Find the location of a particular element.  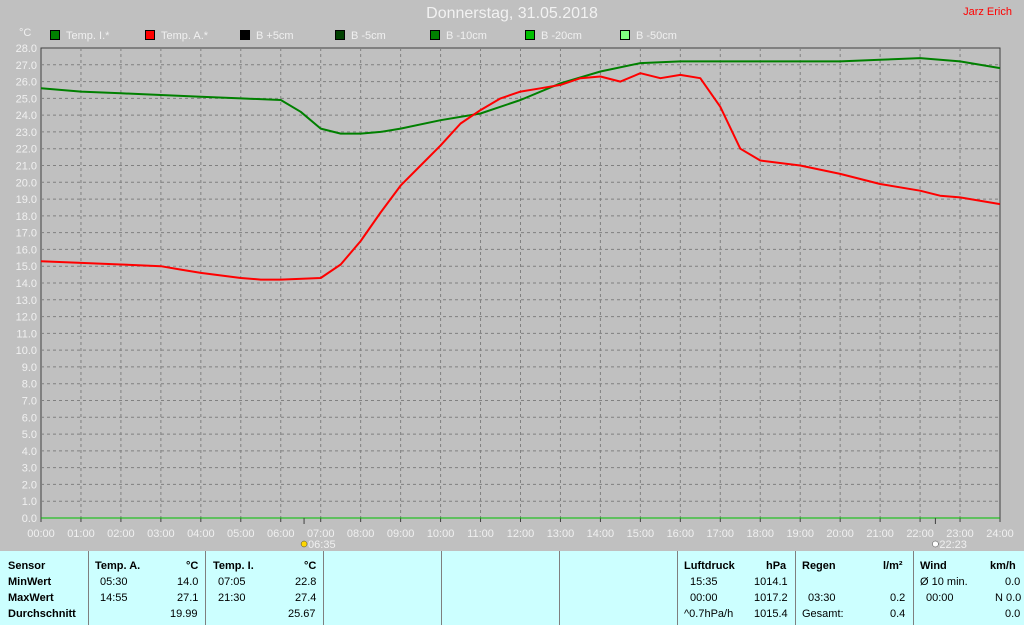

temp-a-unit: °C is located at coordinates (192, 566).